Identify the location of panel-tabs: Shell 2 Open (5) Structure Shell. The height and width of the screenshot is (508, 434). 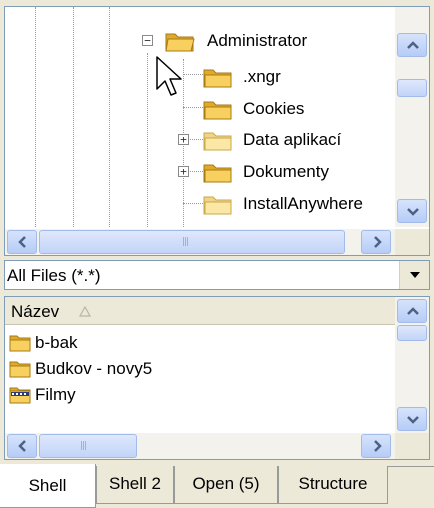
(217, 486).